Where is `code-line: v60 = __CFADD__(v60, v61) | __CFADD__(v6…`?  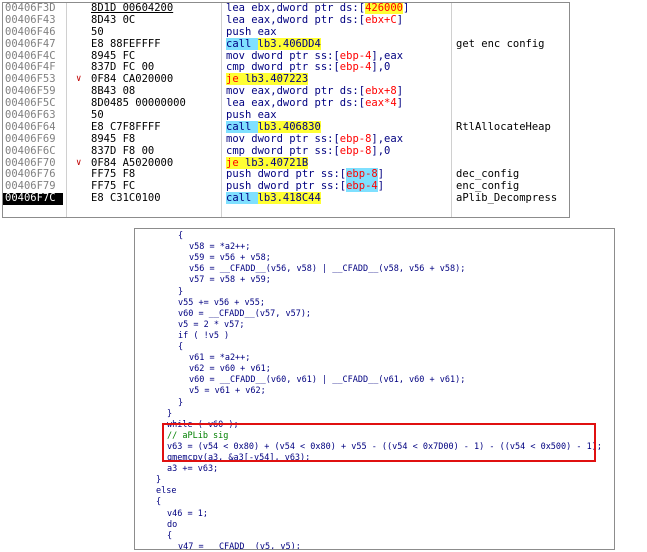 code-line: v60 = __CFADD__(v60, v61) | __CFADD__(v6… is located at coordinates (327, 380).